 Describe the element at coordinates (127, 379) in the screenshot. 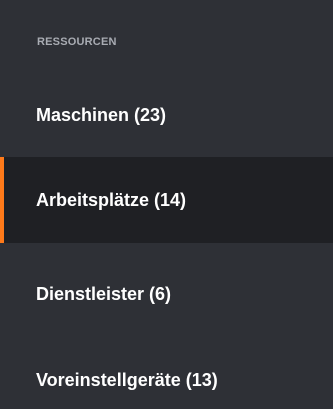

I see `sidebar-item-label: Voreinstellgeräte (13)` at that location.